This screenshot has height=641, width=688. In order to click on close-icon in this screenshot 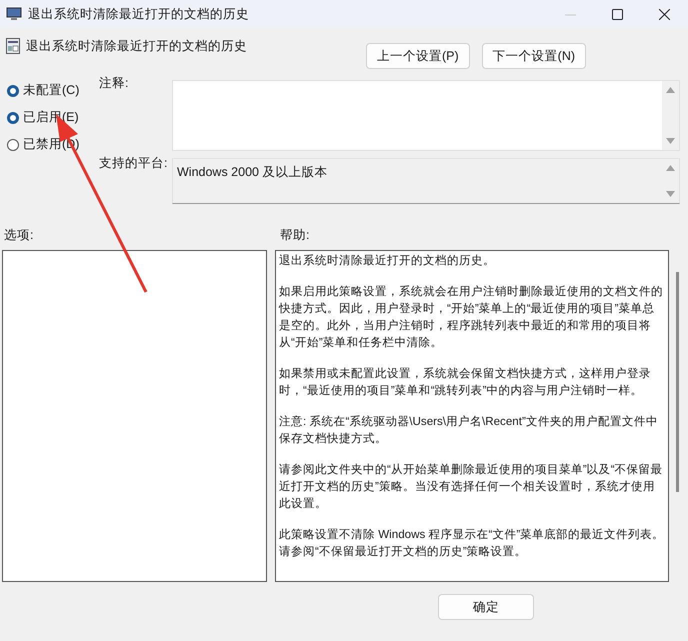, I will do `click(664, 14)`.